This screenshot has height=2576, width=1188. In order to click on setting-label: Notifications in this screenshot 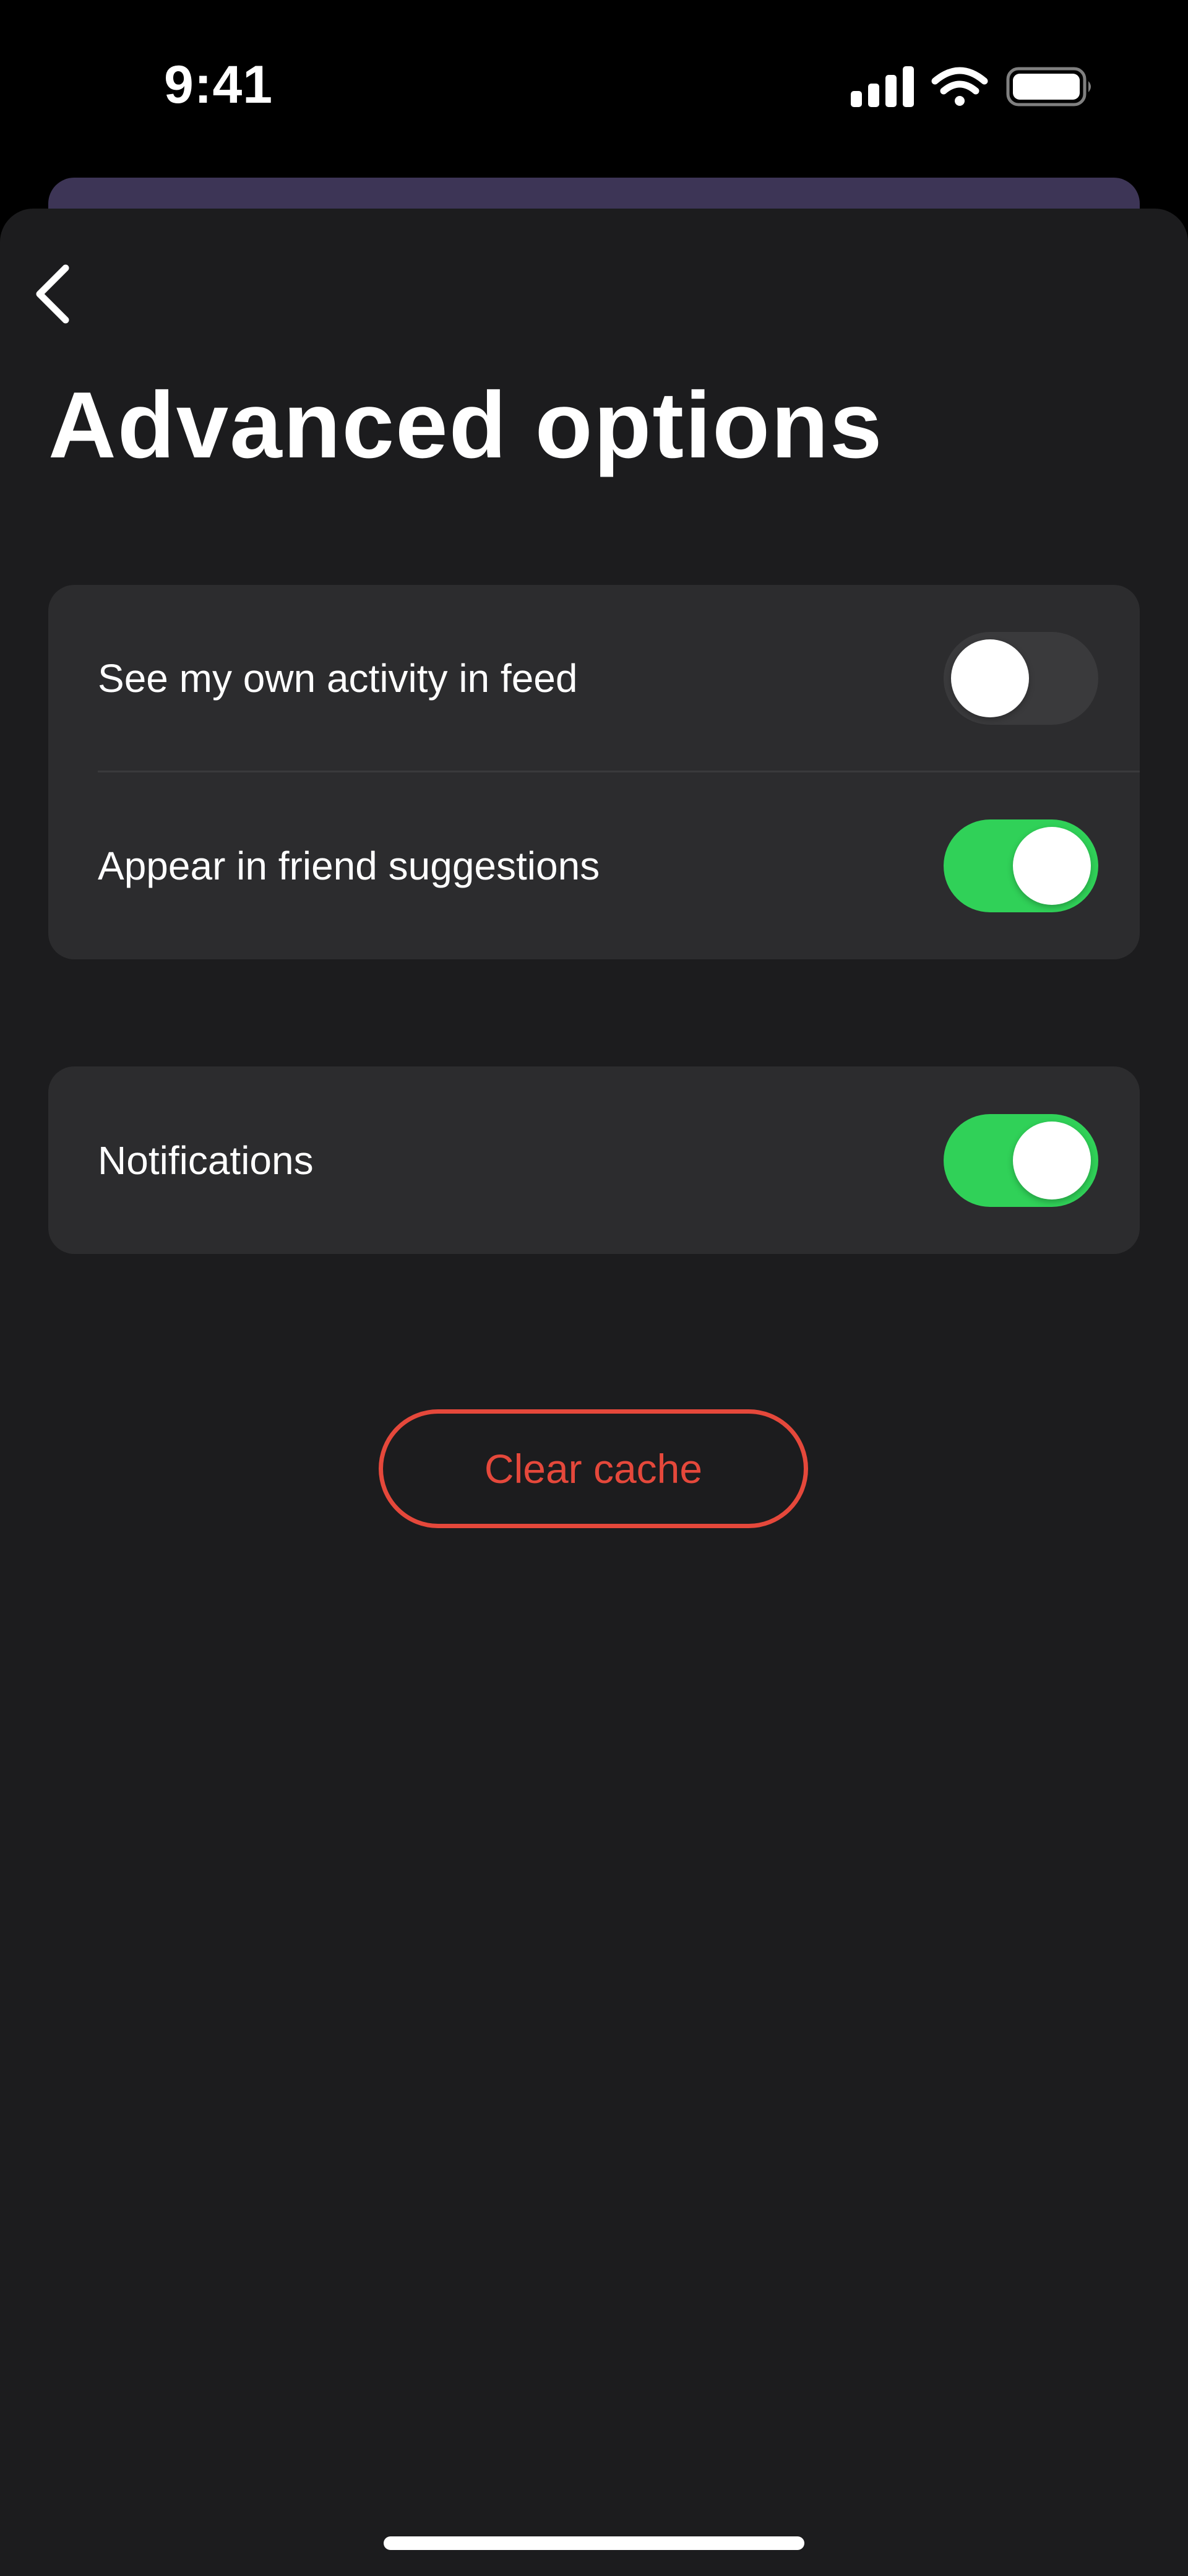, I will do `click(206, 1160)`.